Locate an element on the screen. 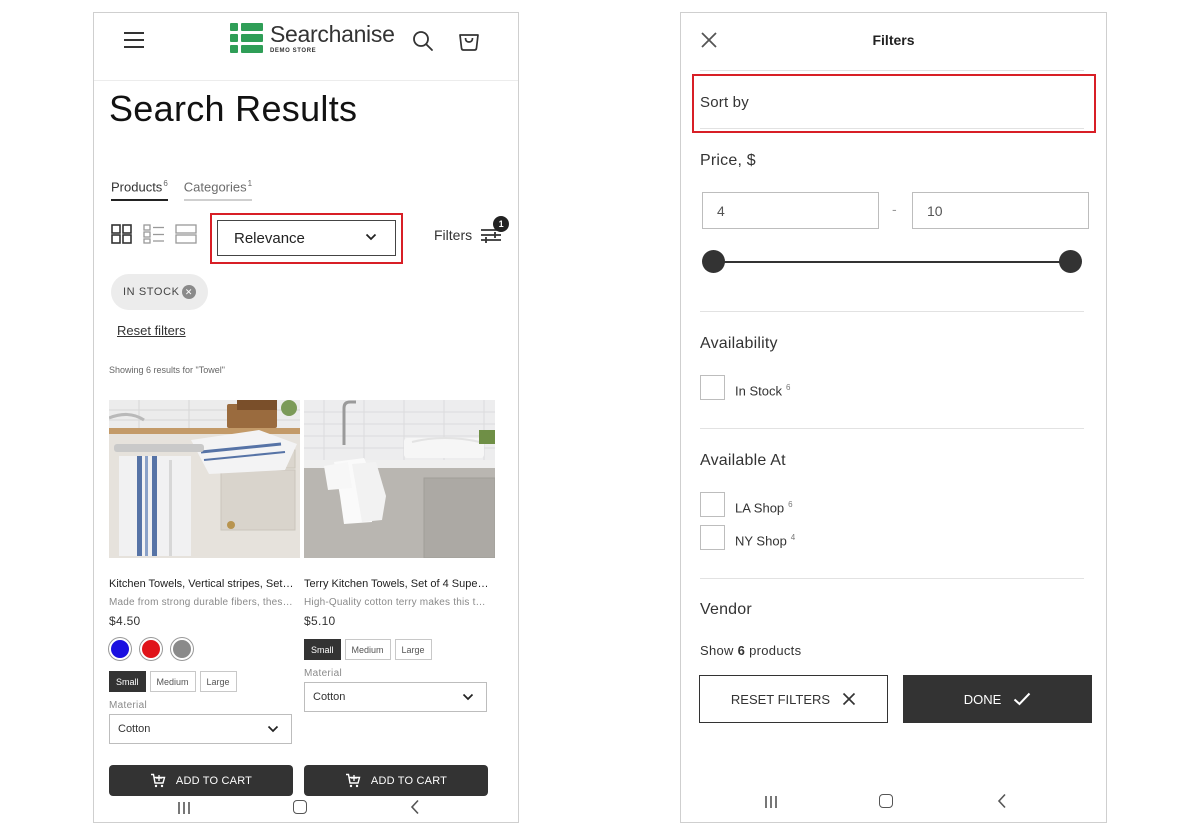 This screenshot has width=1200, height=835. results-tabs: Products6 Categories1 is located at coordinates (182, 190).